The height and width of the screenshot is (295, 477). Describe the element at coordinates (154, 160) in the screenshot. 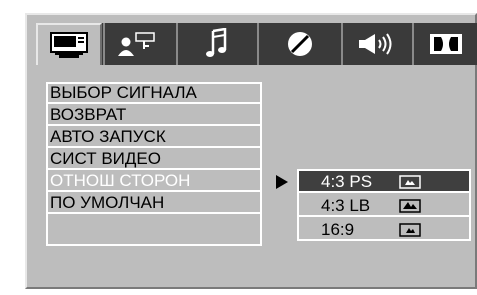

I see `menu-item-video-system: СИСТ ВИДЕО` at that location.